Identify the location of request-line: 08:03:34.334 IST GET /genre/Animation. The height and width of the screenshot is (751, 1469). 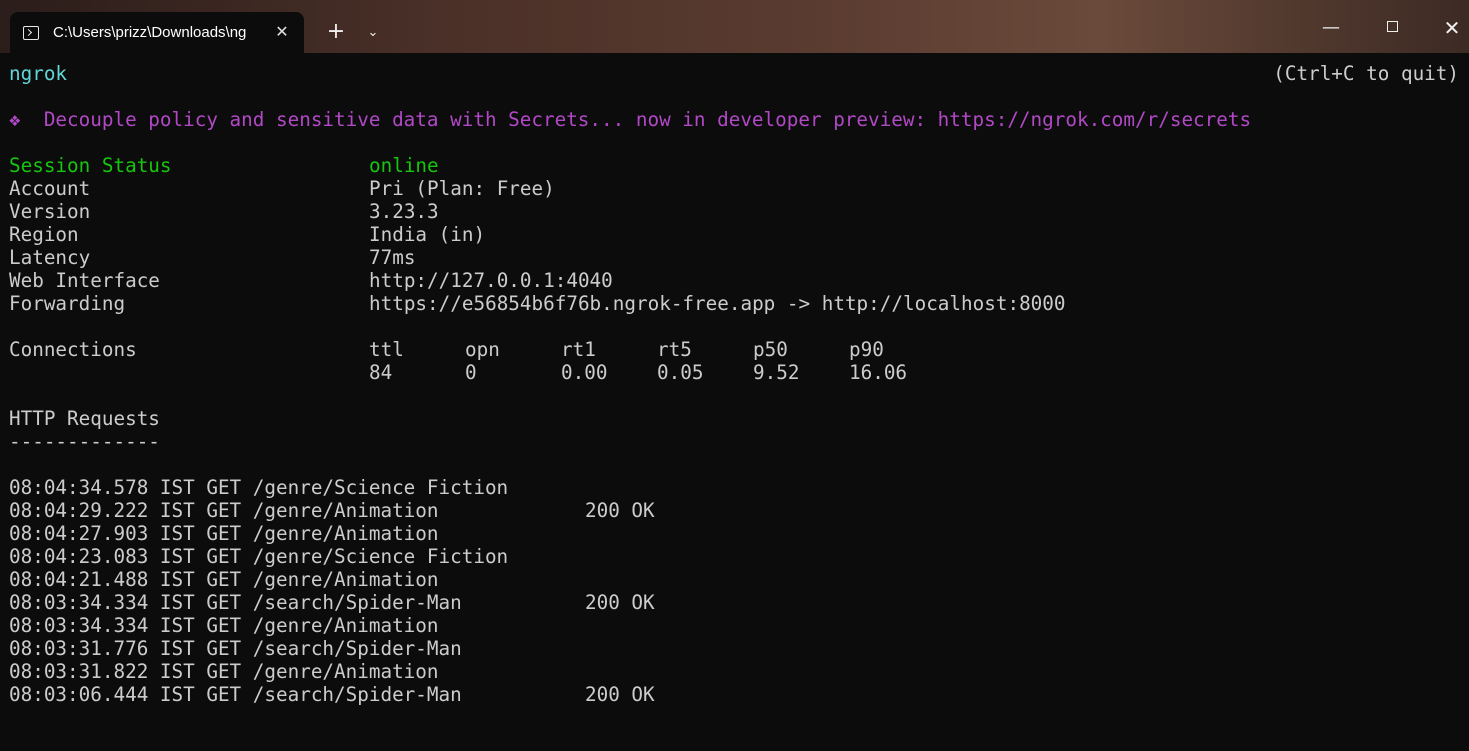
(224, 625).